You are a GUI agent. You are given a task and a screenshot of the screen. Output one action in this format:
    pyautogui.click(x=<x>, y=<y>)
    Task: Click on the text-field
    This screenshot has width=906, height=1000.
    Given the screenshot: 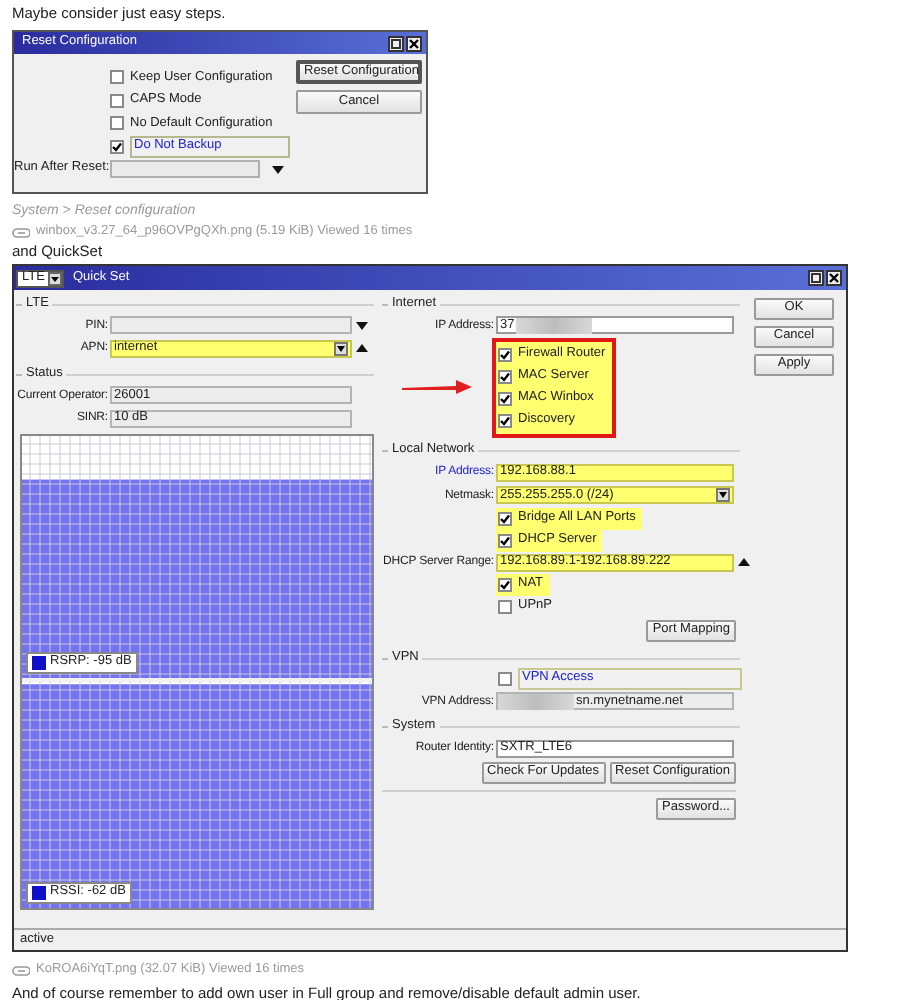 What is the action you would take?
    pyautogui.click(x=231, y=325)
    